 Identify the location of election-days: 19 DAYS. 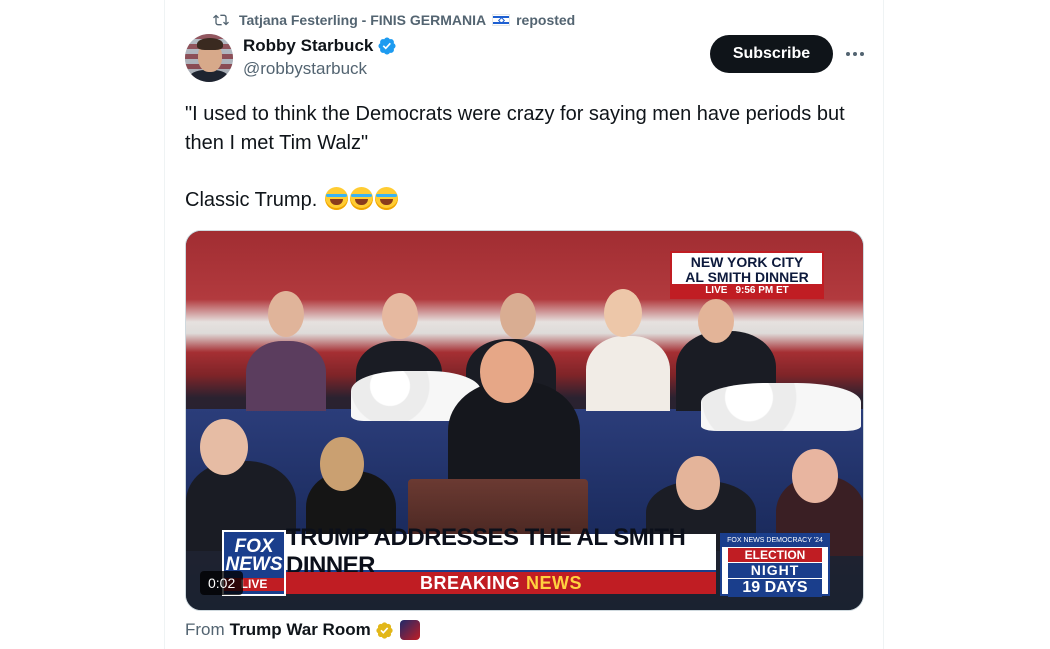
(775, 588).